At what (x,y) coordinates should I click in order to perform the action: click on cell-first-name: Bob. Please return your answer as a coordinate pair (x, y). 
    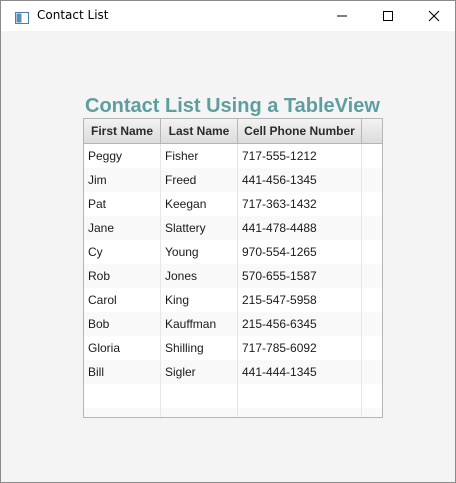
    Looking at the image, I should click on (122, 324).